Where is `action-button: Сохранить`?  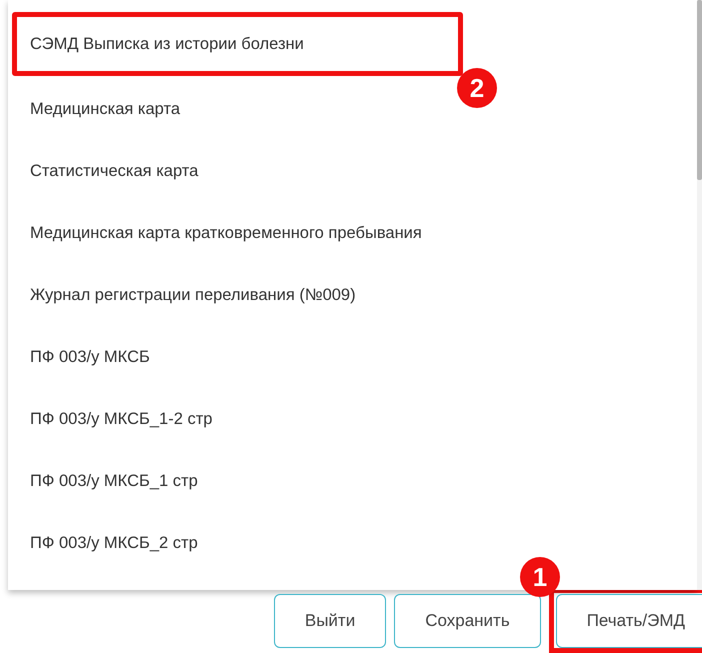 action-button: Сохранить is located at coordinates (467, 621).